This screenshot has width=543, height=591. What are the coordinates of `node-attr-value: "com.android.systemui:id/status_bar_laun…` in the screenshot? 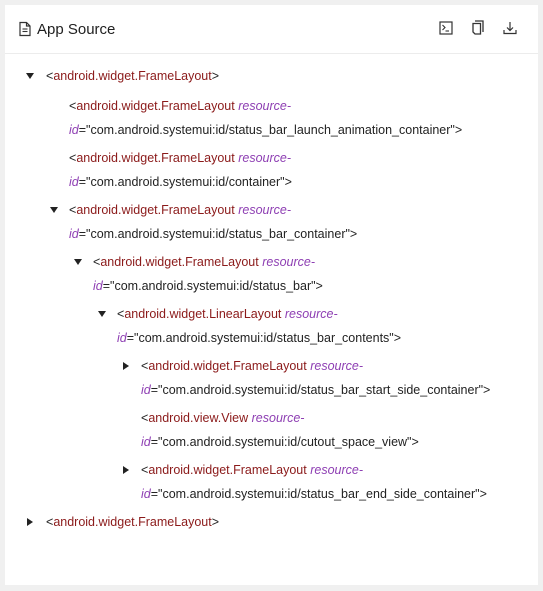 It's located at (274, 130).